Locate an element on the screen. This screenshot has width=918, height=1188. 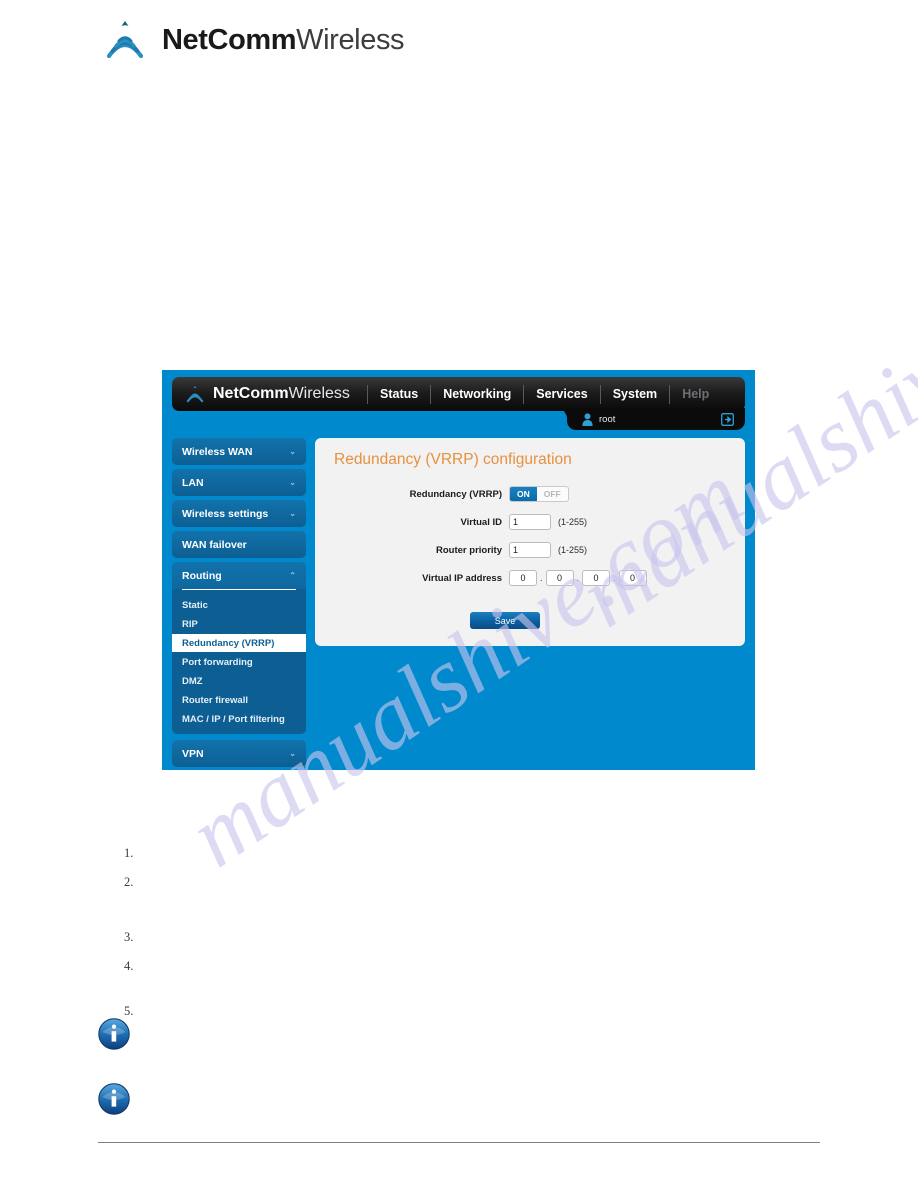
sidebar-group-wireless-settings: Wireless settings ⌄ is located at coordinates (239, 513).